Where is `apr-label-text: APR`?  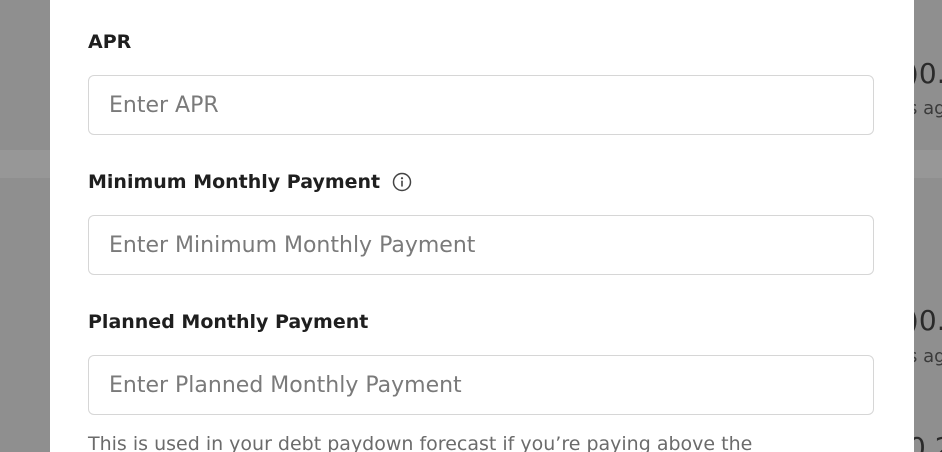 apr-label-text: APR is located at coordinates (110, 42).